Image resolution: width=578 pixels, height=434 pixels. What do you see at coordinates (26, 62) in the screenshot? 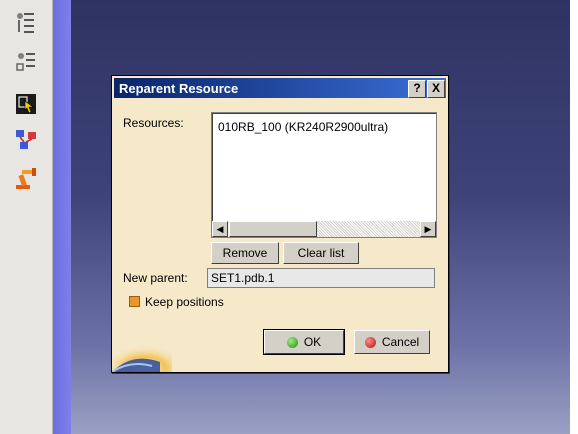
I see `tree-link-icon` at bounding box center [26, 62].